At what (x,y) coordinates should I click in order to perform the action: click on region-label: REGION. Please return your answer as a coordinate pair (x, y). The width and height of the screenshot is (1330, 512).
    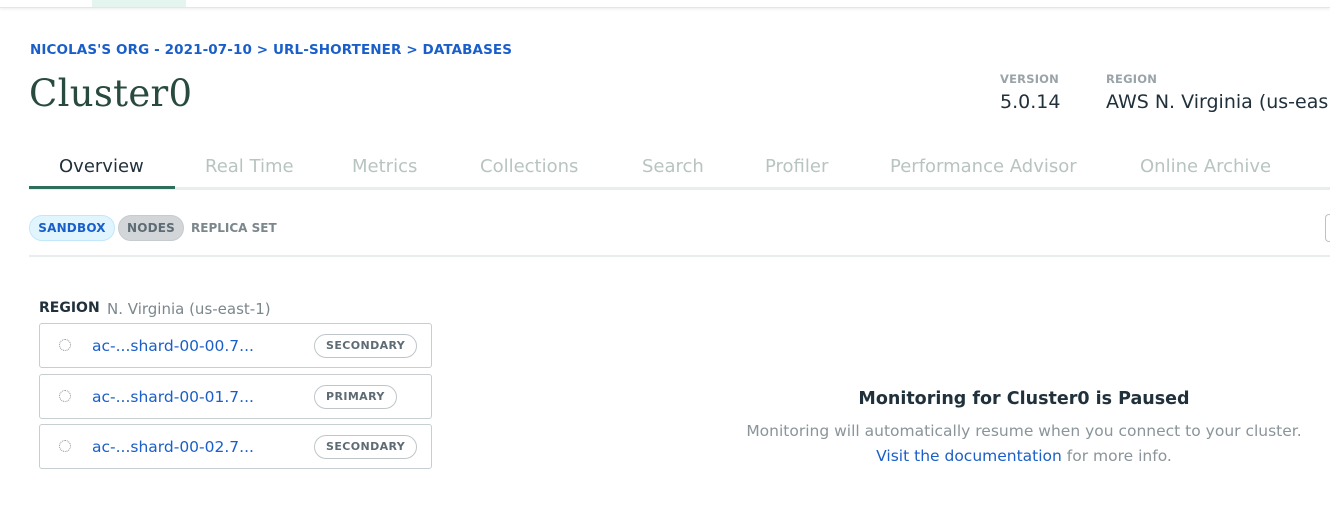
    Looking at the image, I should click on (69, 308).